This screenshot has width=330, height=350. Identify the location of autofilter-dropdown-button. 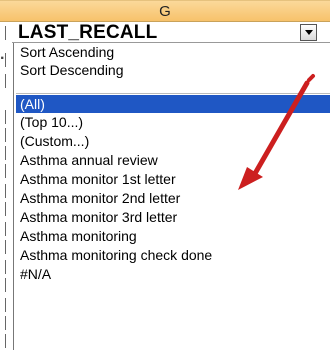
(308, 32).